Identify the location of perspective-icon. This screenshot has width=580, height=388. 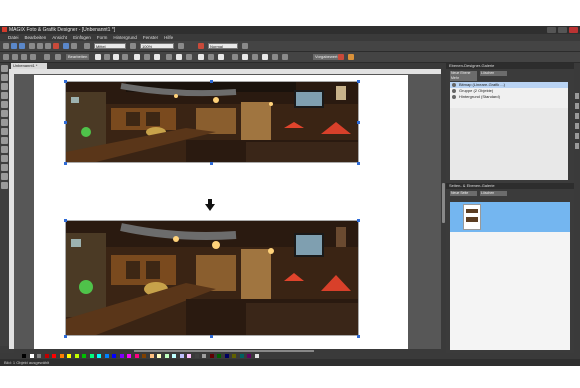
(189, 57).